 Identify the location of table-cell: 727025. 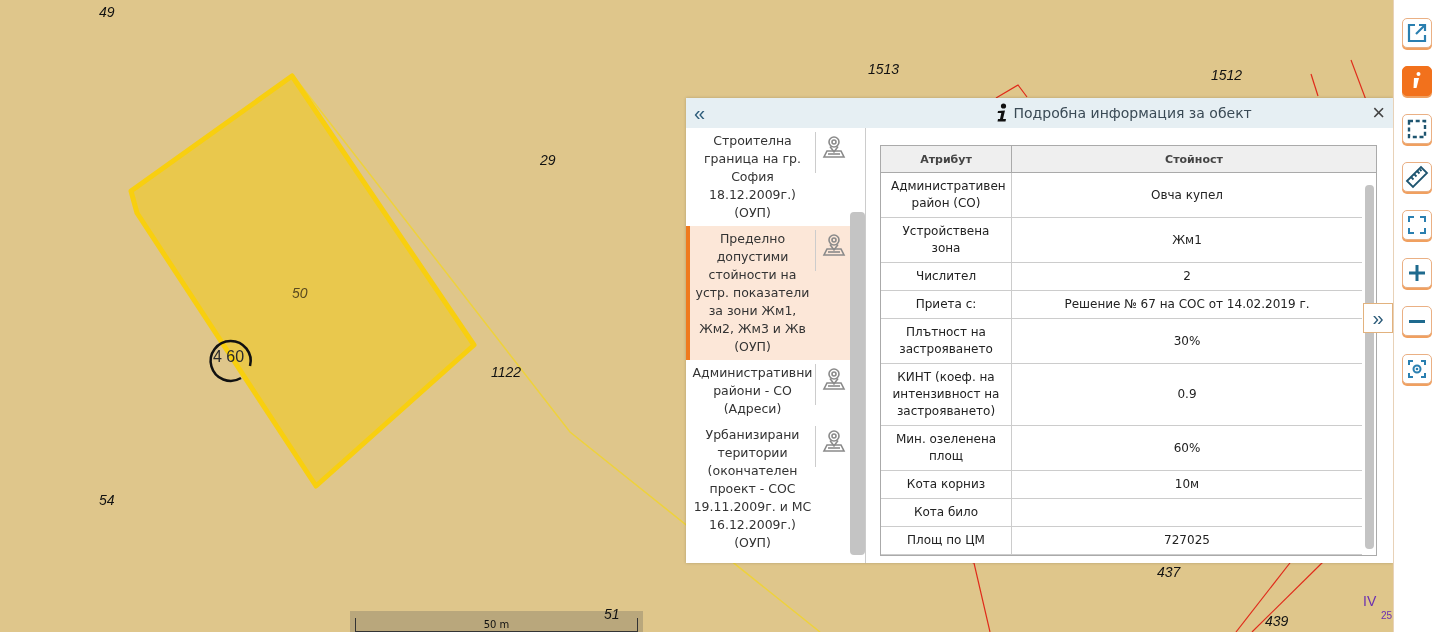
(1186, 540).